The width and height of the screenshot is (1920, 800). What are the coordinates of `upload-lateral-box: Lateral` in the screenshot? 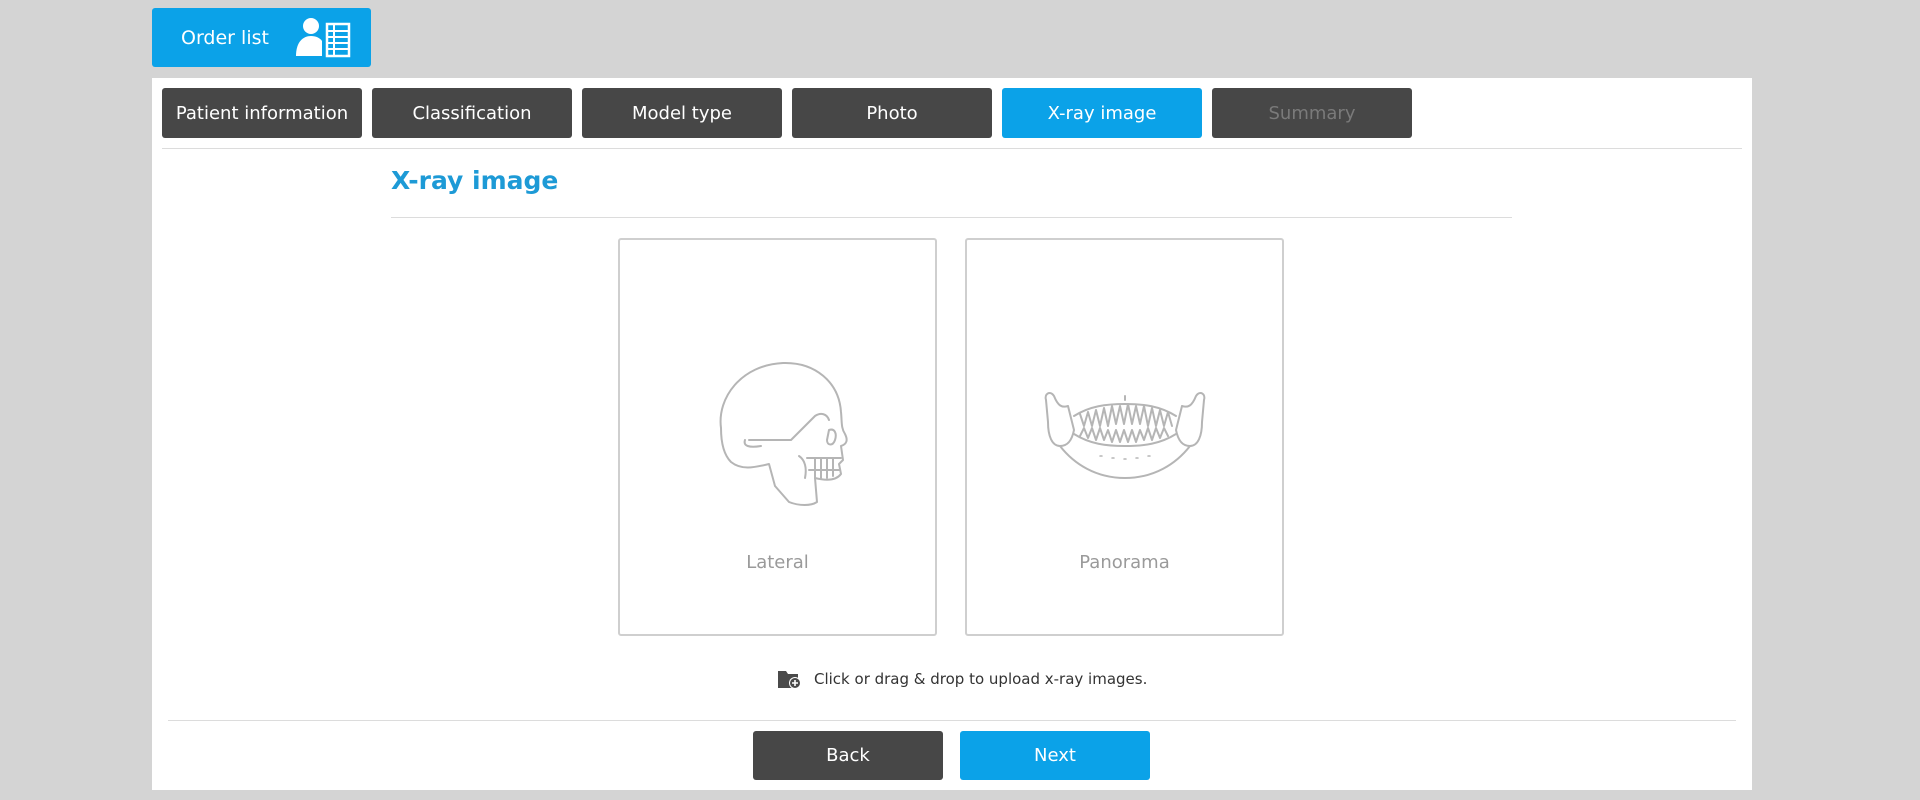 It's located at (777, 437).